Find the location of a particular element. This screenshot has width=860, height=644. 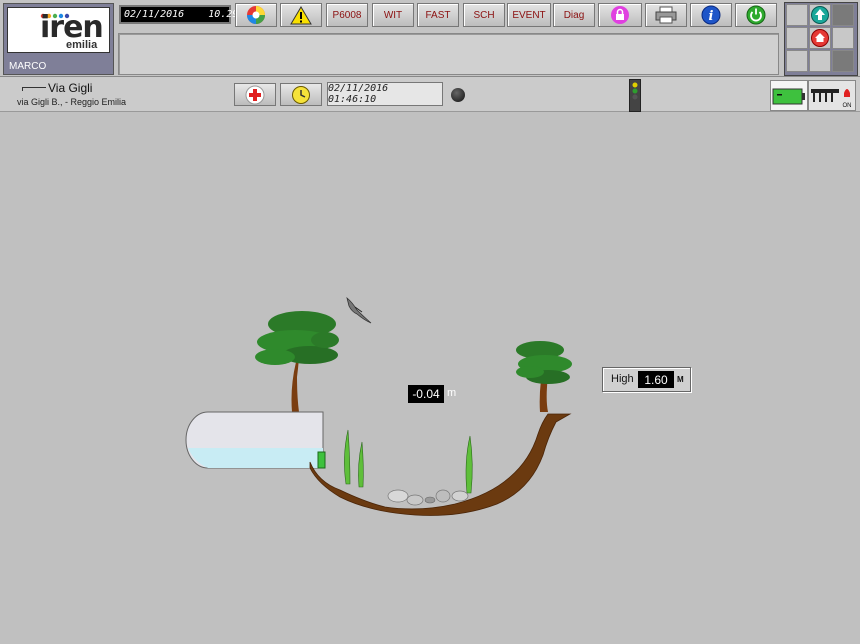

message-area is located at coordinates (448, 54).